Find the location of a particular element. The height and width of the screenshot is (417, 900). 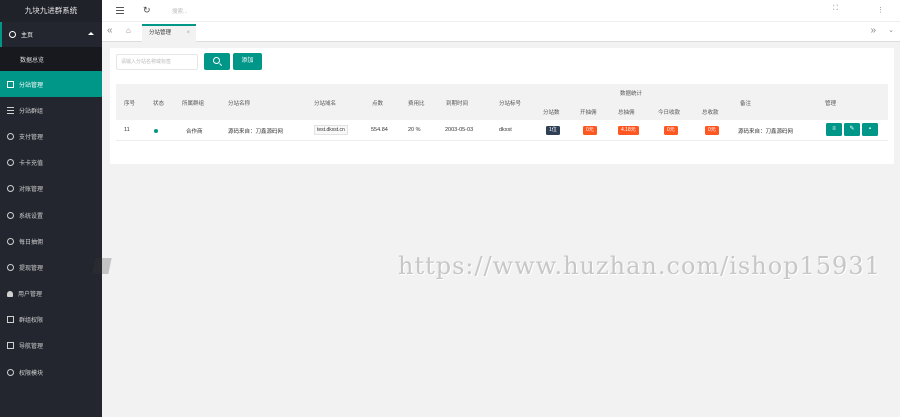

status-dot is located at coordinates (156, 131).